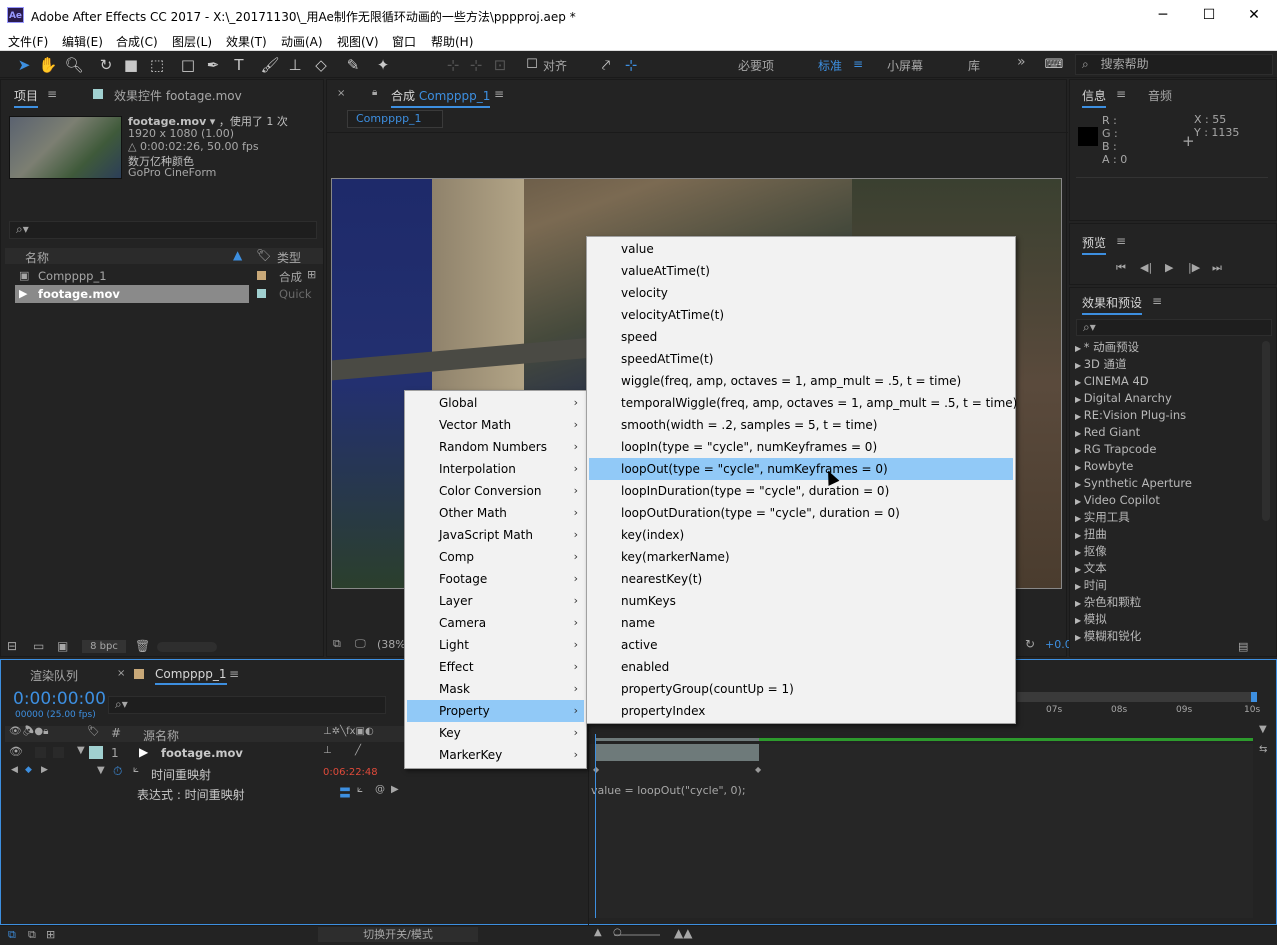 The width and height of the screenshot is (1277, 945). Describe the element at coordinates (163, 230) in the screenshot. I see `project-search-input: ⌕▾` at that location.